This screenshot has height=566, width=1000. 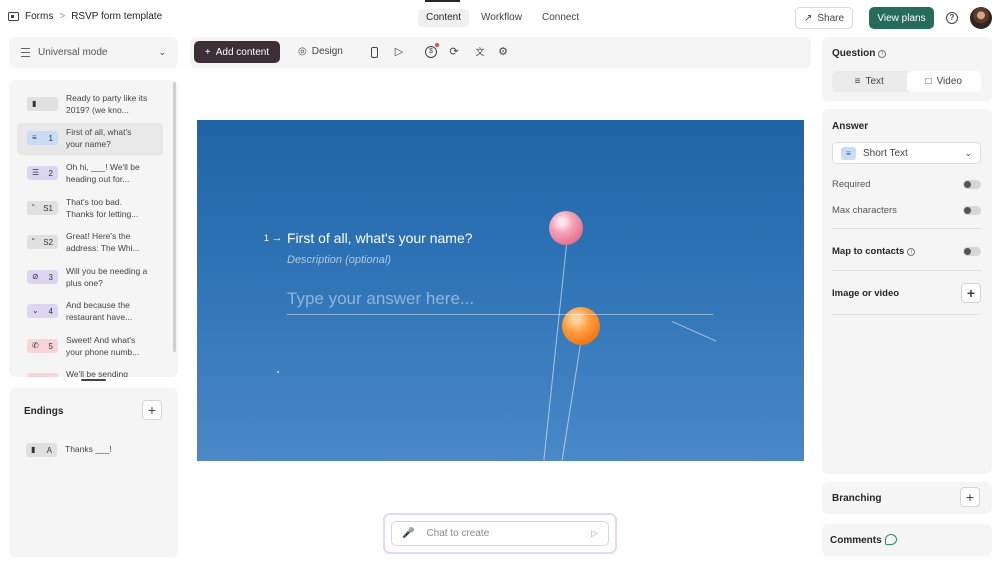 What do you see at coordinates (949, 81) in the screenshot?
I see `video-option-label: Video` at bounding box center [949, 81].